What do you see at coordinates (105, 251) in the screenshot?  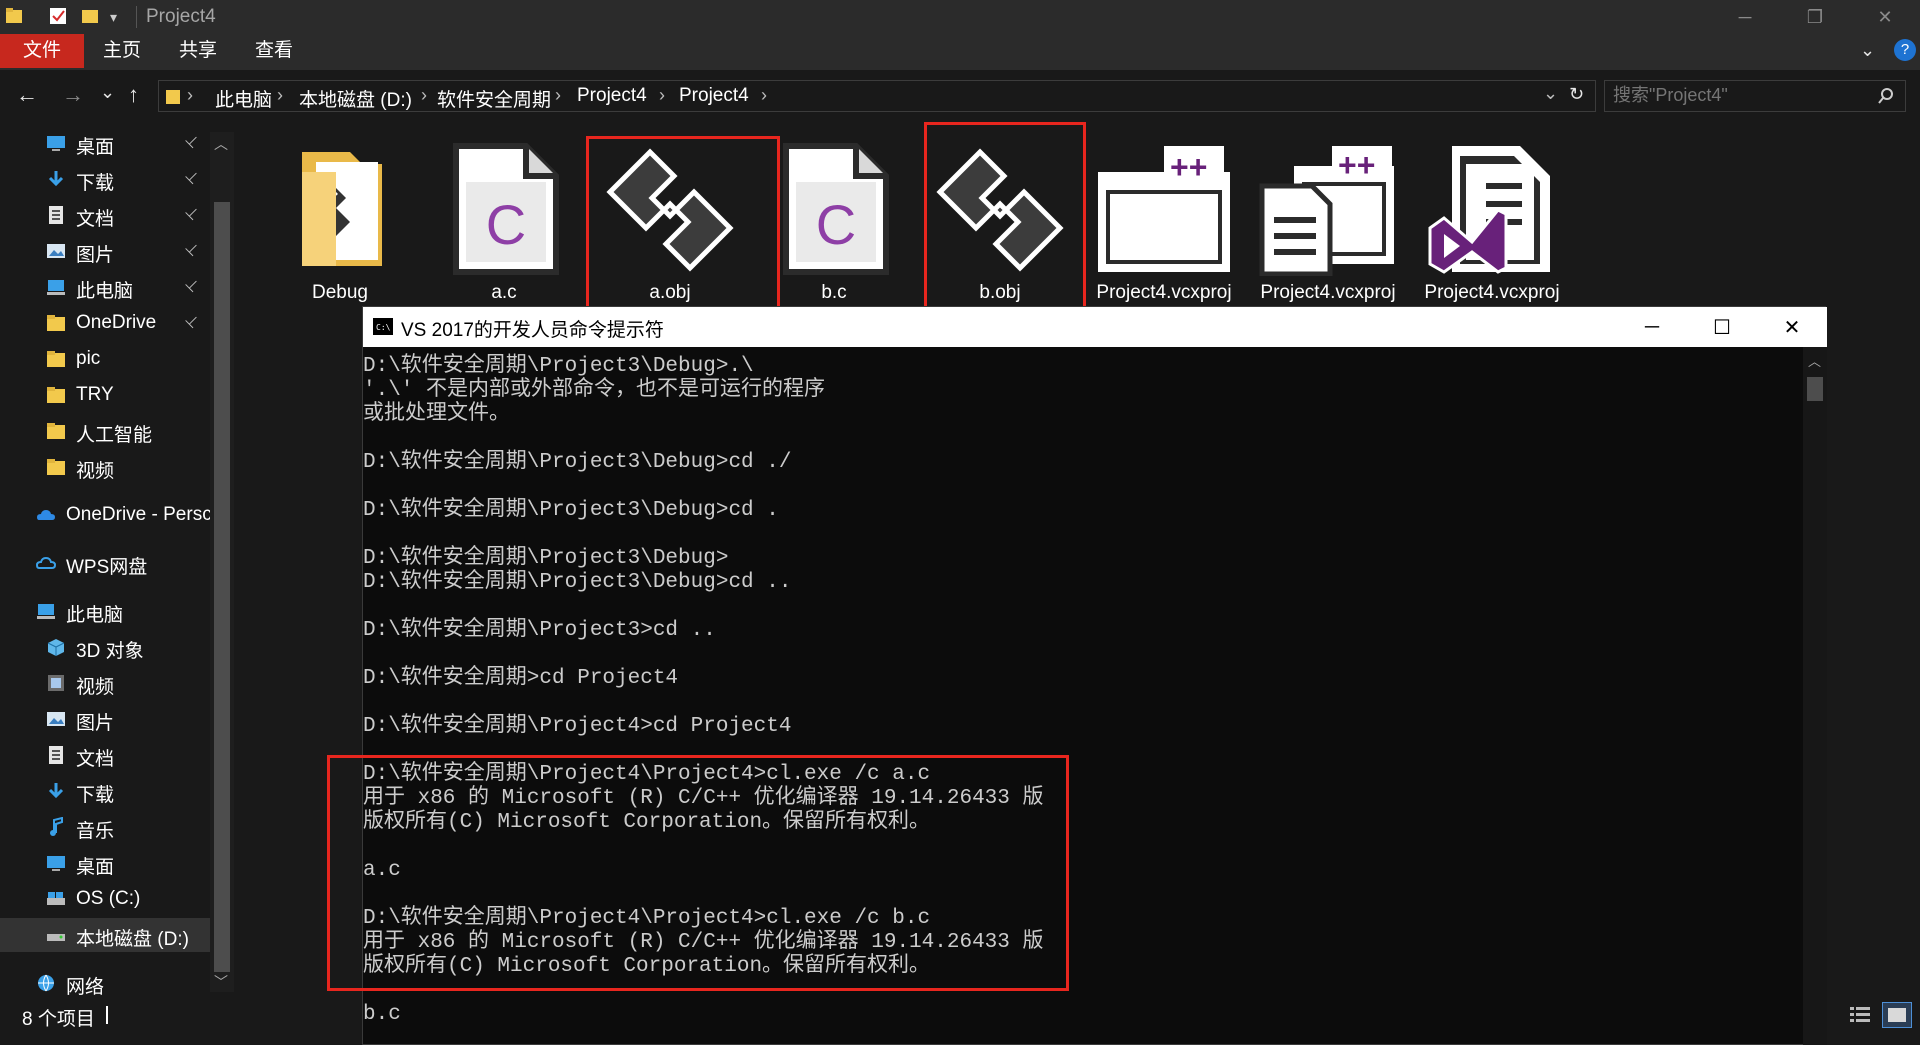 I see `sidebar-item-3: 图片 ⊥` at bounding box center [105, 251].